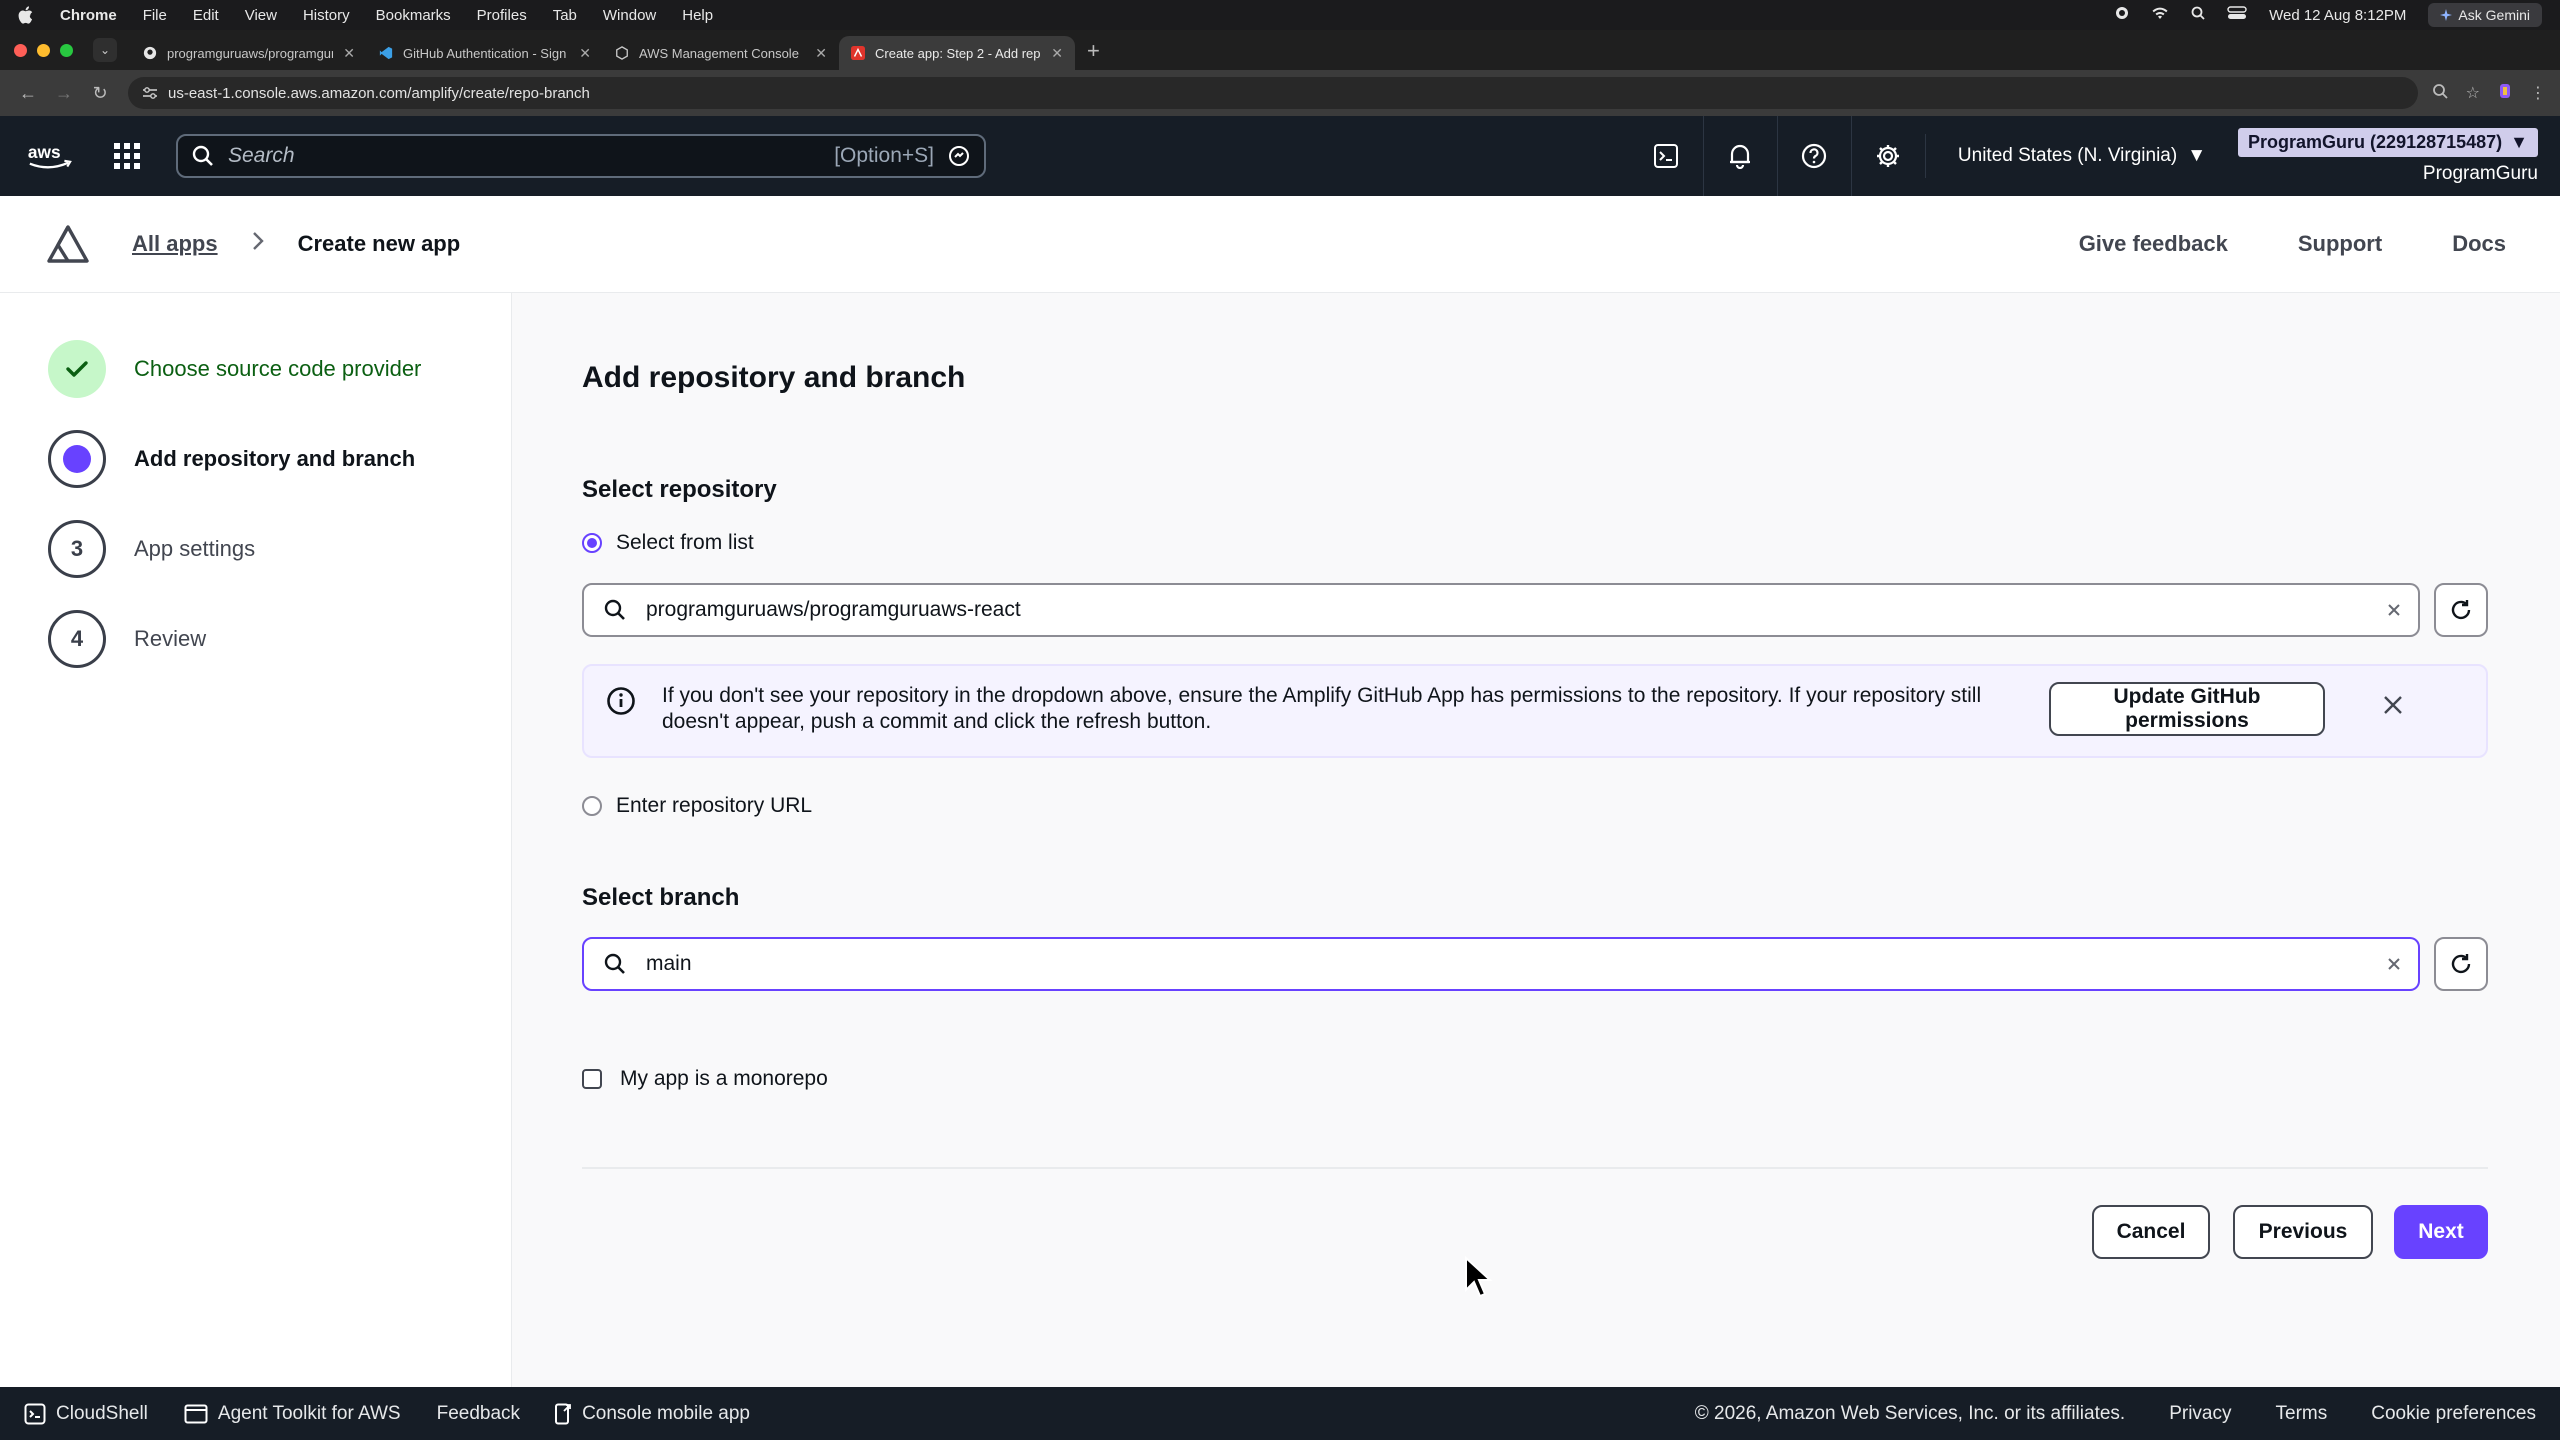  I want to click on support-link: Support, so click(2340, 244).